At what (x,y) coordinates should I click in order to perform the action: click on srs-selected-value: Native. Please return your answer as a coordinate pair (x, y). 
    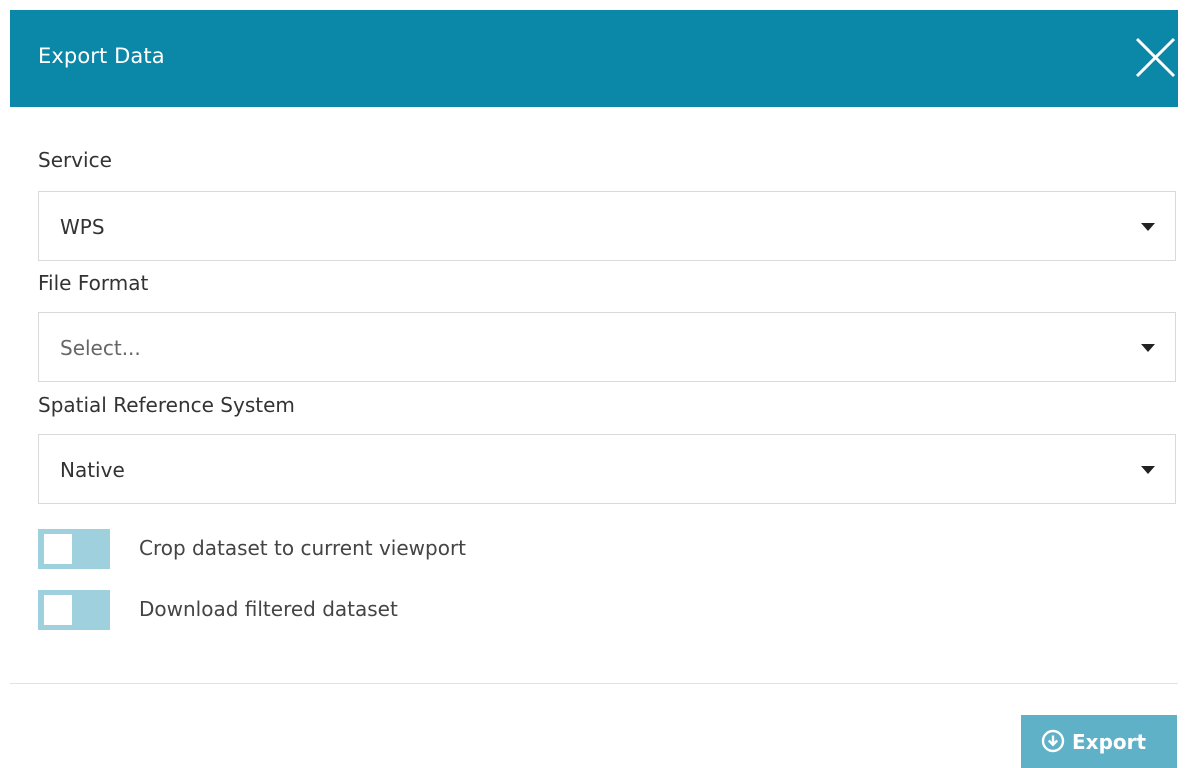
    Looking at the image, I should click on (92, 470).